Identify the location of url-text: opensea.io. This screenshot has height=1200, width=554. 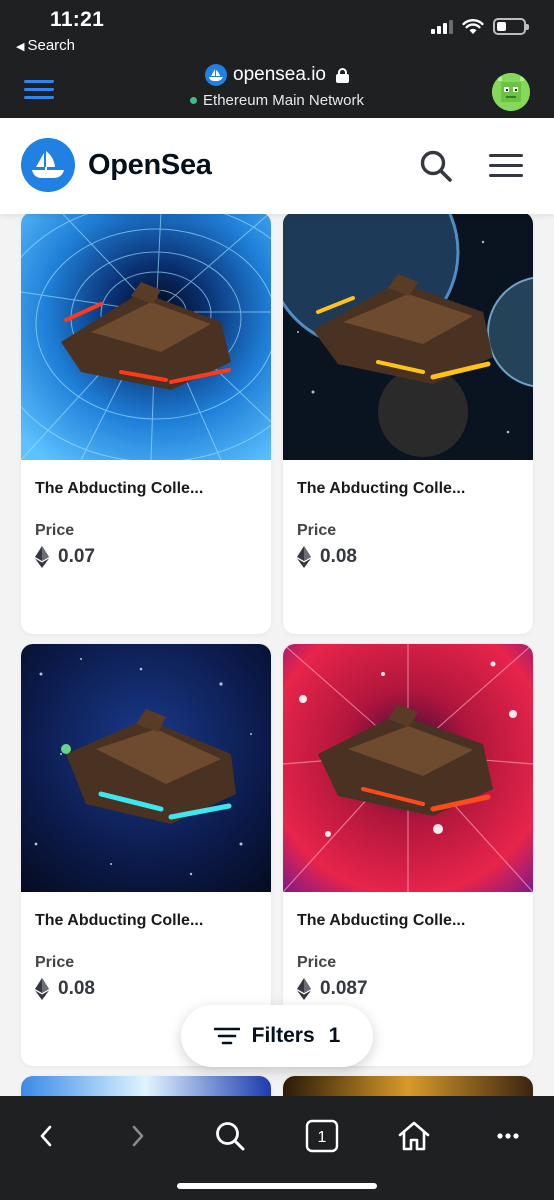
(279, 74).